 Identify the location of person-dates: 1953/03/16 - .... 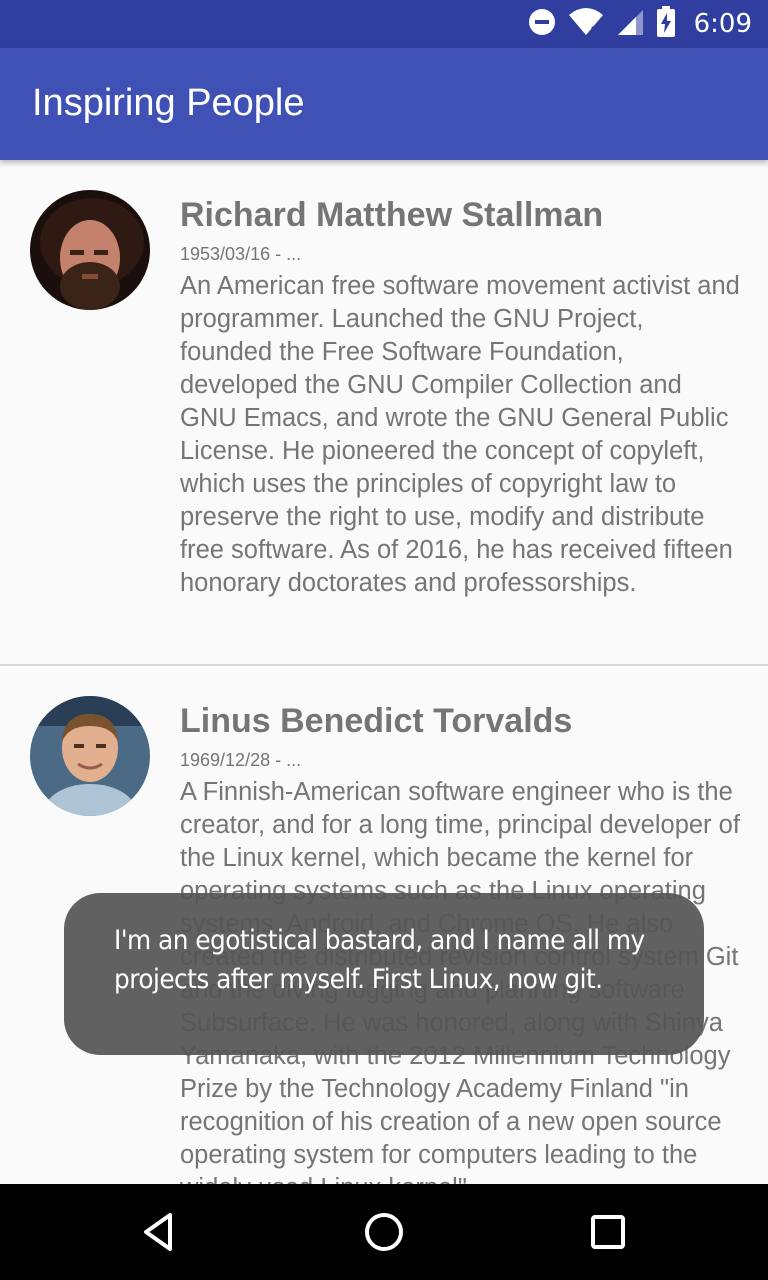
(241, 254).